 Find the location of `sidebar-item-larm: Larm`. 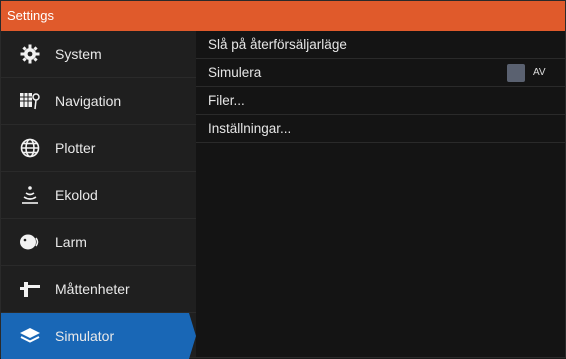

sidebar-item-larm: Larm is located at coordinates (98, 242).